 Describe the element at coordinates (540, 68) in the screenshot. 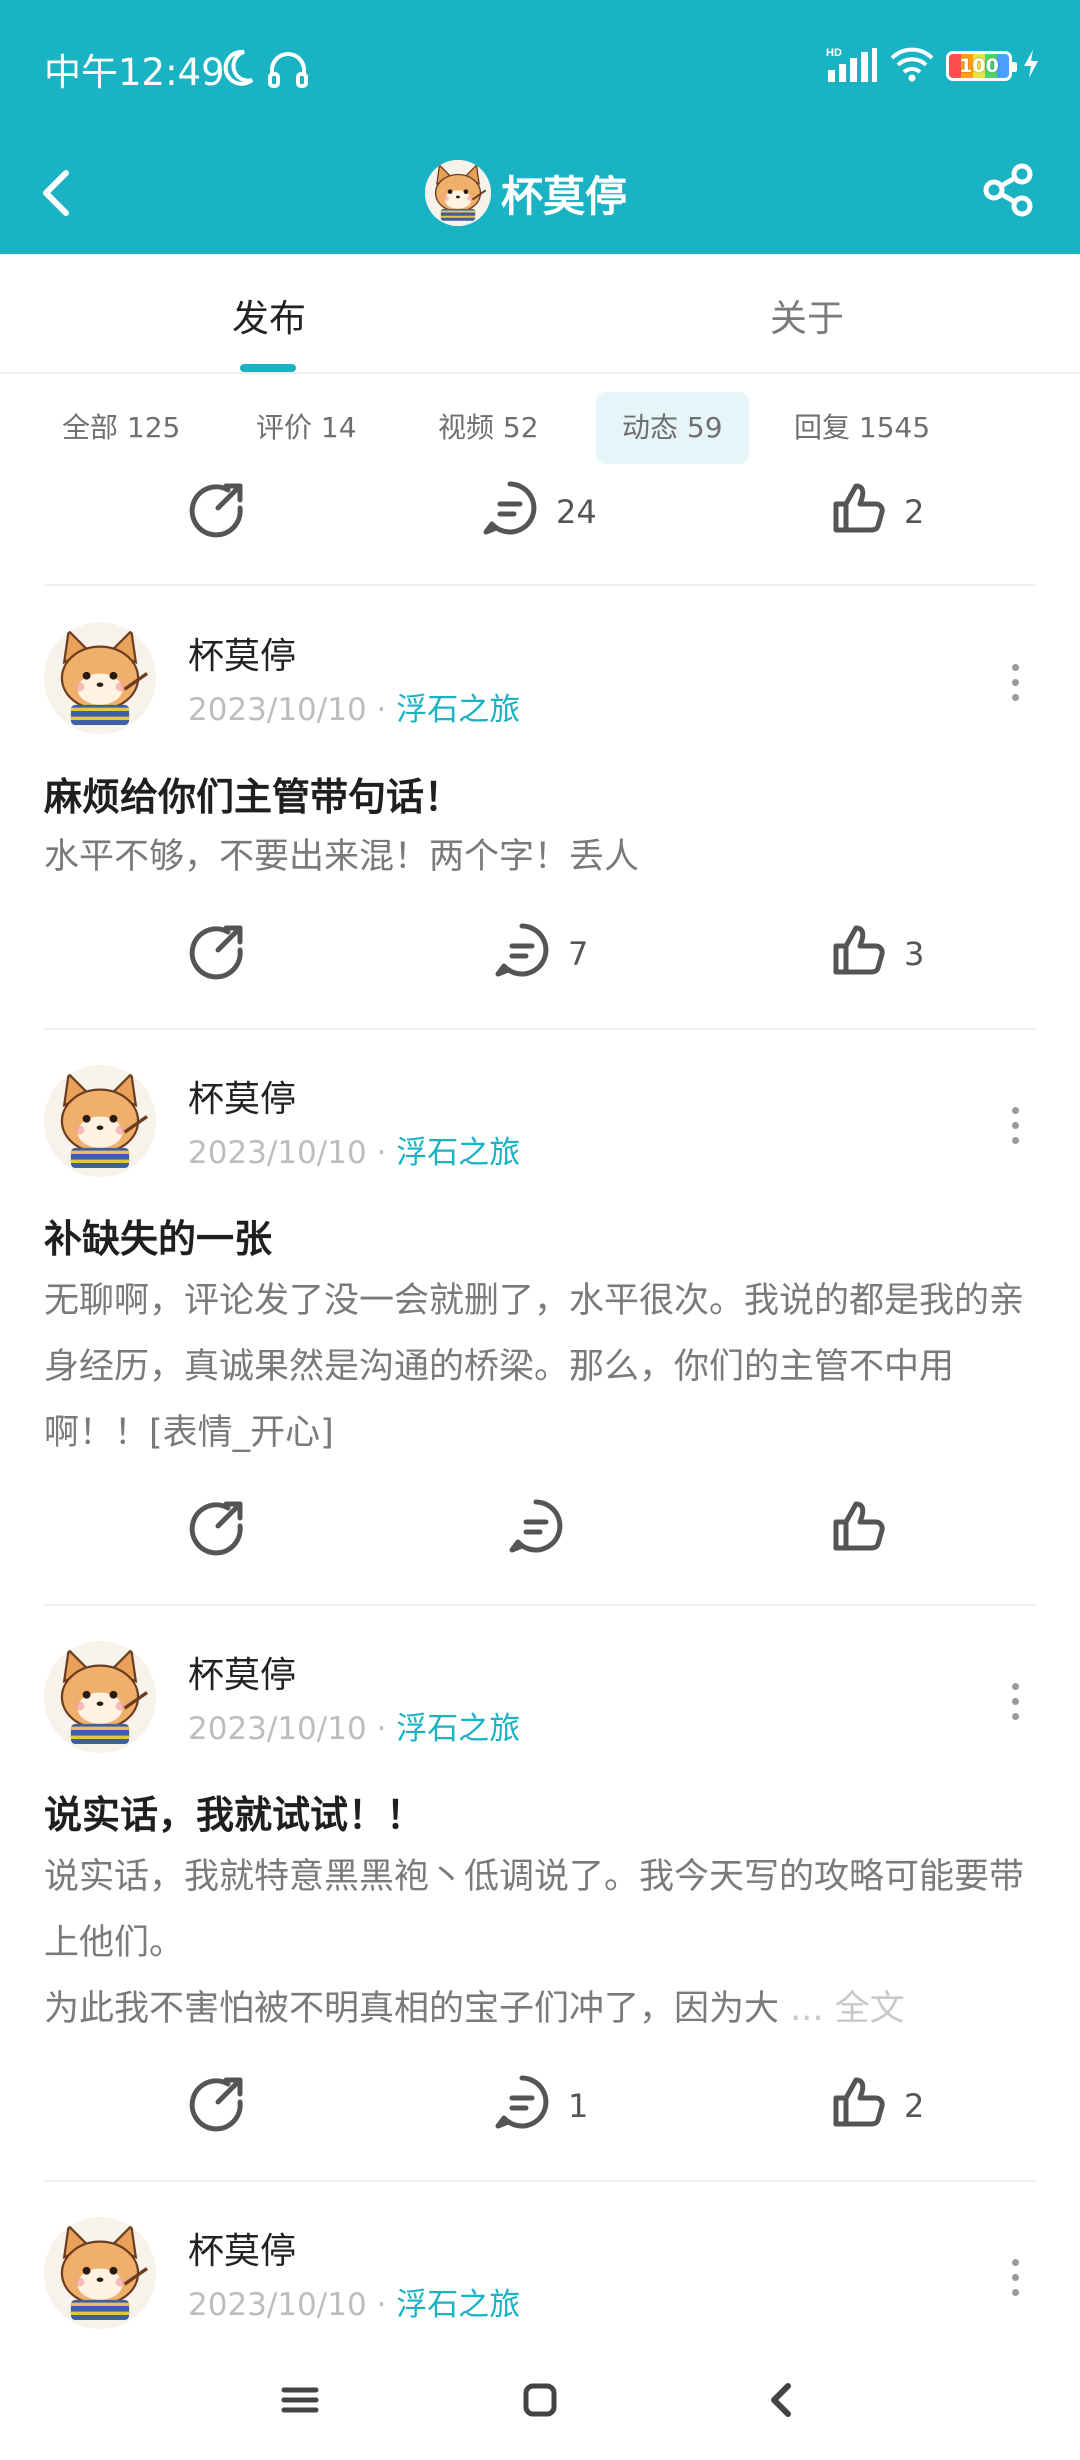

I see `status-bar: 中午12:49 HD 100` at that location.